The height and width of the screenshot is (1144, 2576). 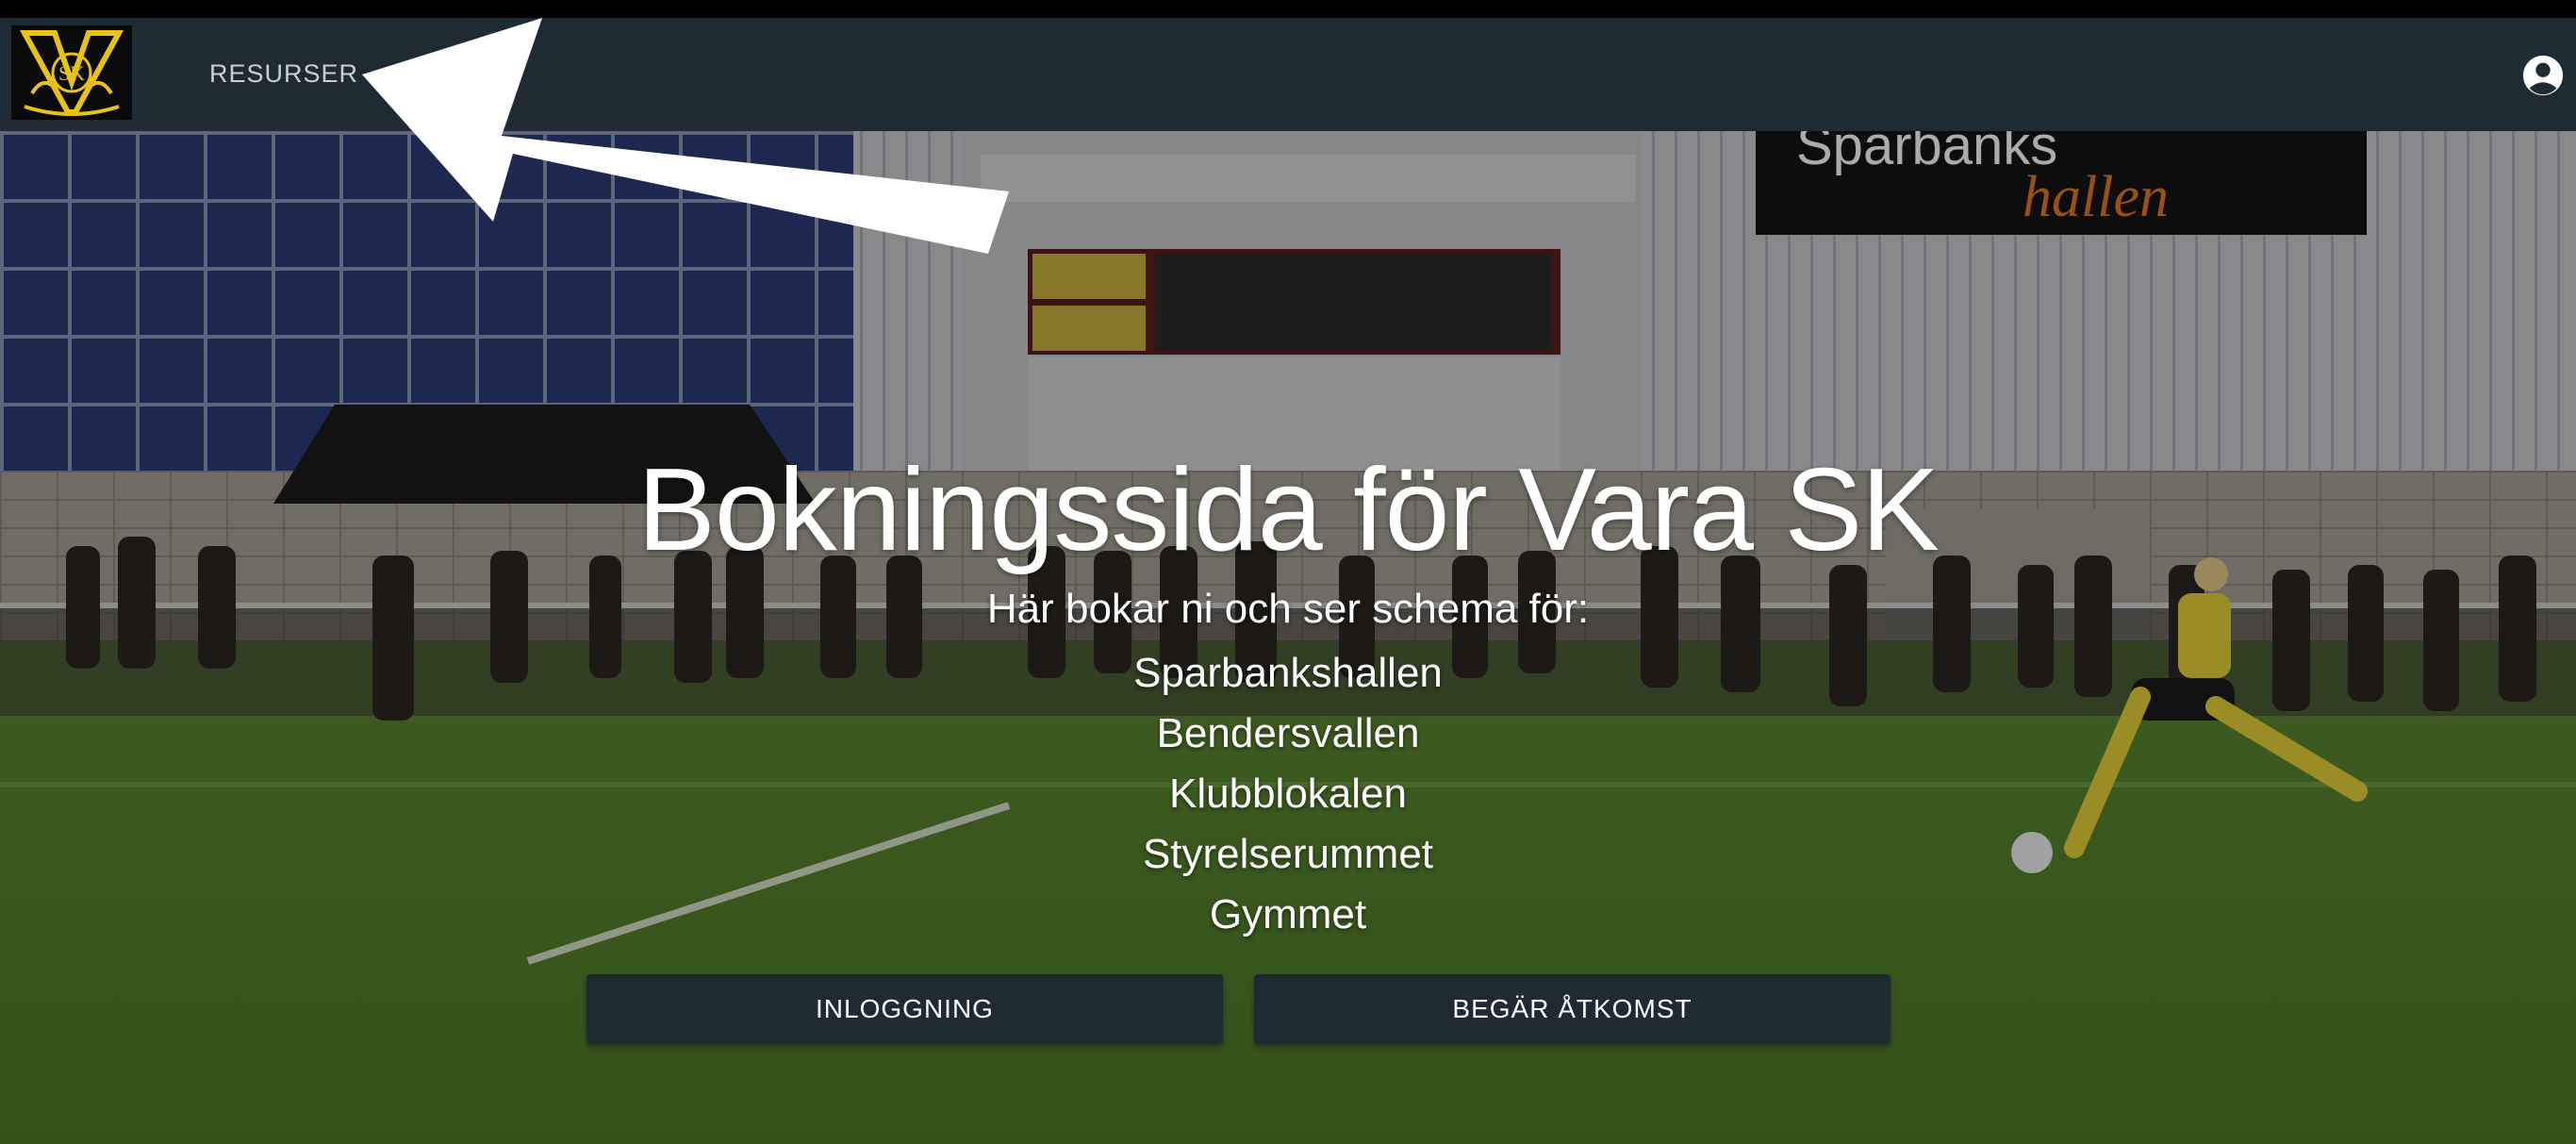 I want to click on venue-item: Gymmet, so click(x=1288, y=914).